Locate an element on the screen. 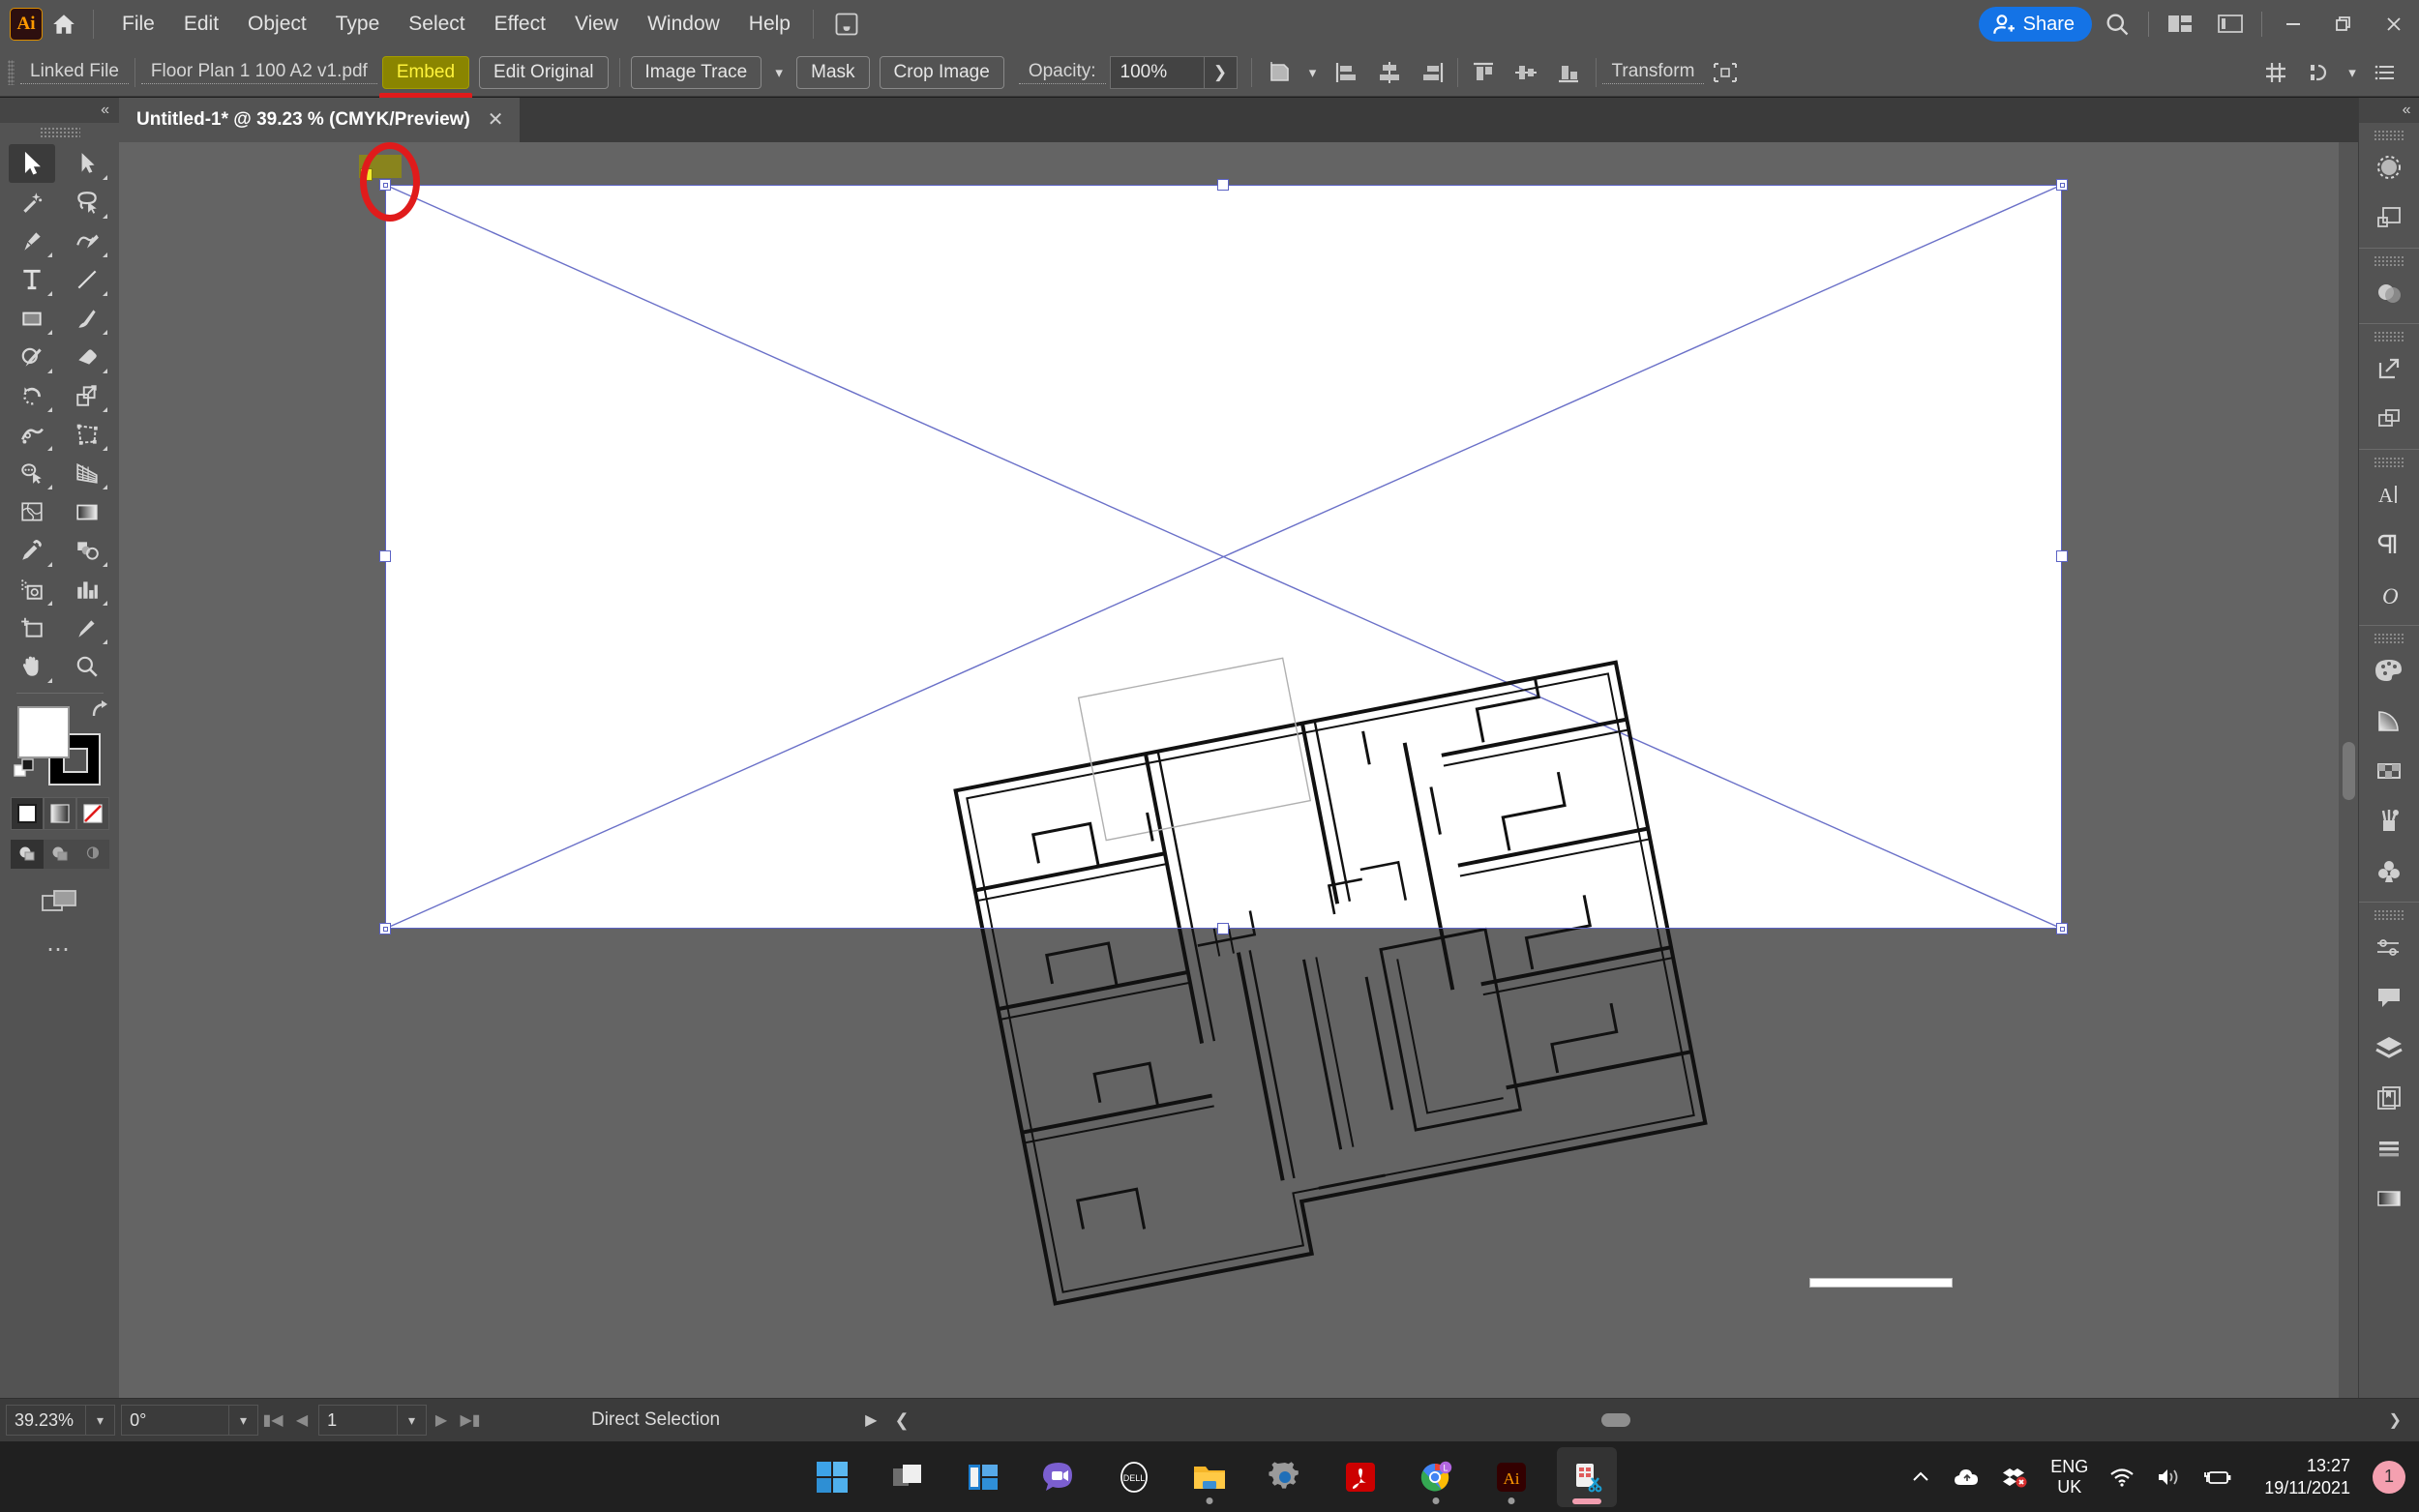  snap-to-grid-icon is located at coordinates (2276, 73).